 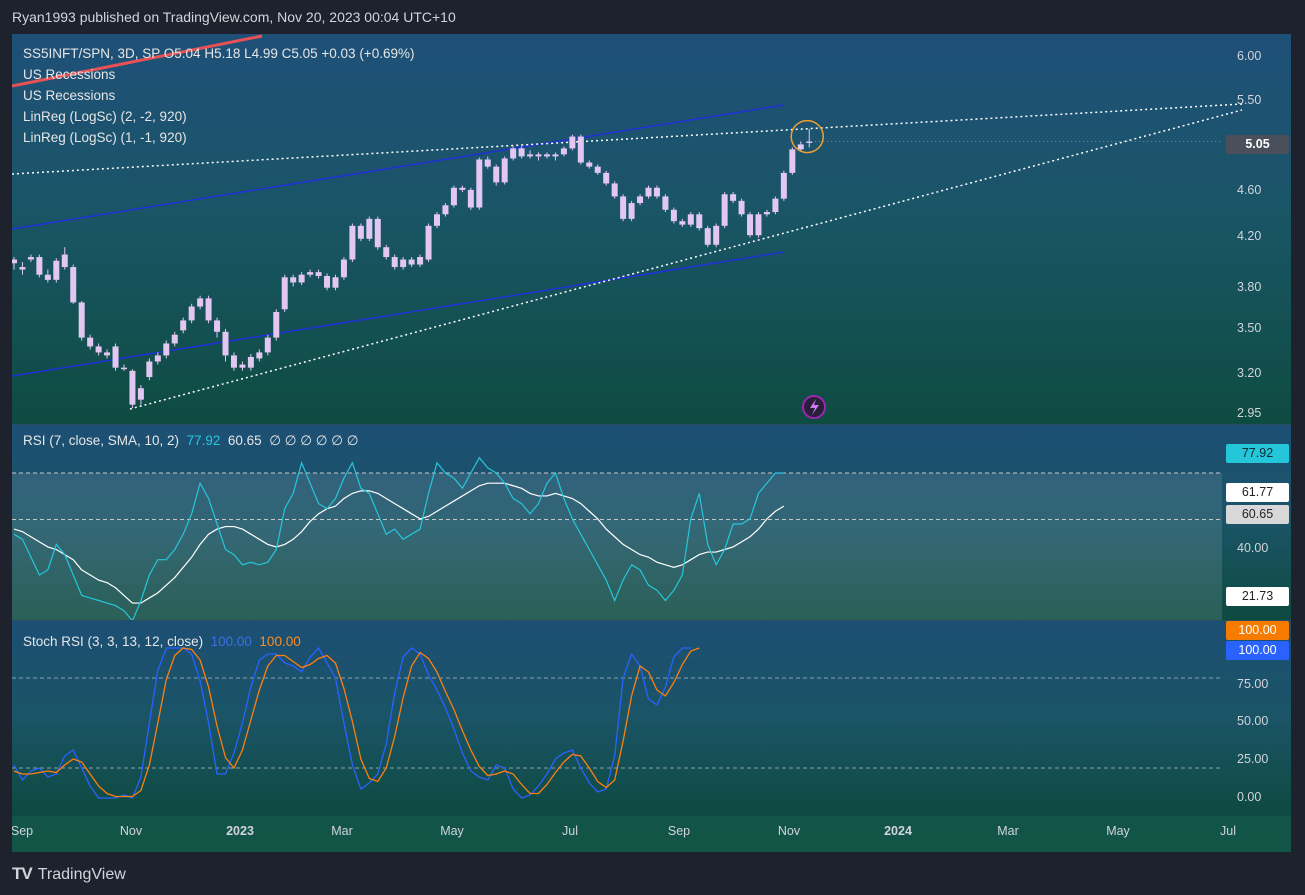 What do you see at coordinates (1249, 190) in the screenshot?
I see `price-tick: 4.60` at bounding box center [1249, 190].